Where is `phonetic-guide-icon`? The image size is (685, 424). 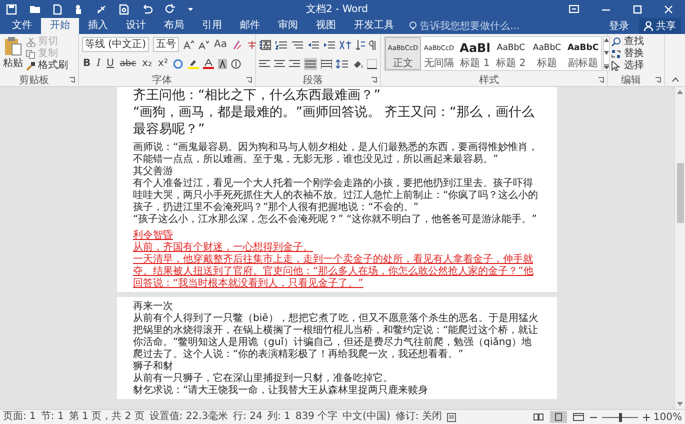 phonetic-guide-icon is located at coordinates (251, 45).